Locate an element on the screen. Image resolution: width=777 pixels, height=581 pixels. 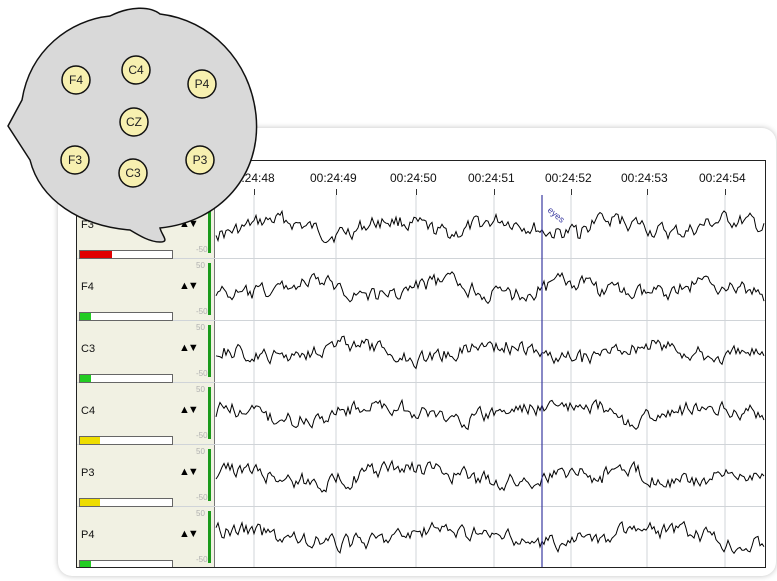
electrode-c4: C4 is located at coordinates (136, 70).